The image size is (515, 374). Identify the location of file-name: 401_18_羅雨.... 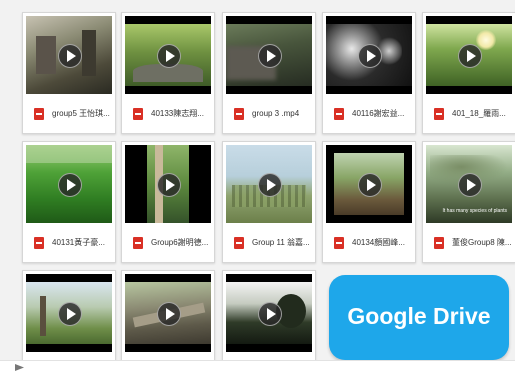
(482, 114).